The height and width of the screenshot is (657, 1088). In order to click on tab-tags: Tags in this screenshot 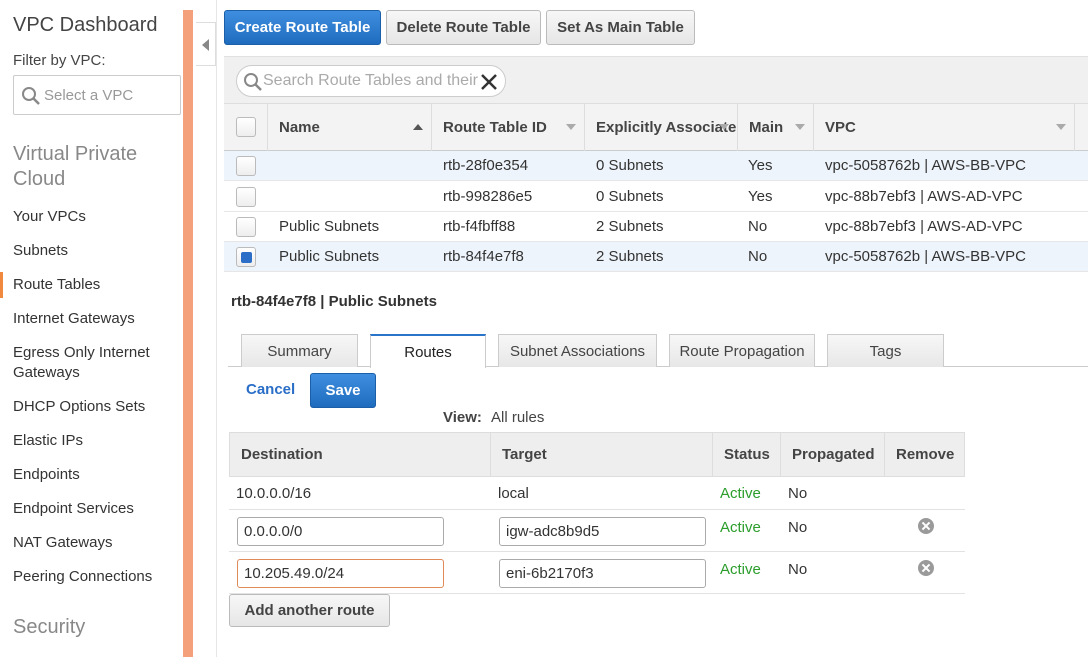, I will do `click(885, 350)`.